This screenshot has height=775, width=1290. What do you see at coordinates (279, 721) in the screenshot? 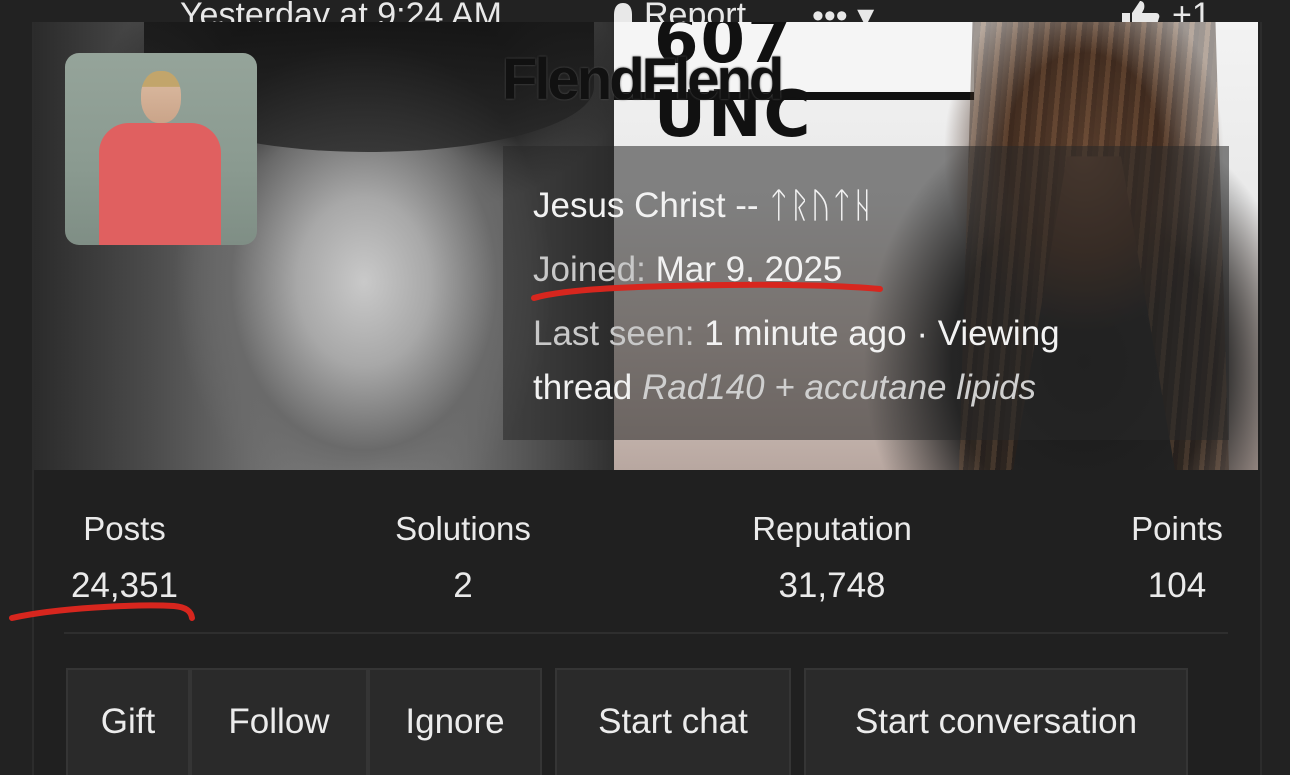
I see `follow-button: Follow` at bounding box center [279, 721].